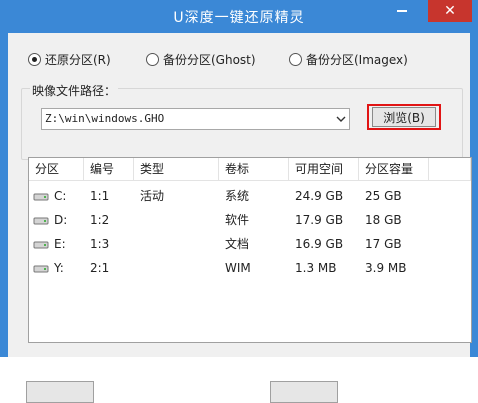 This screenshot has height=403, width=478. Describe the element at coordinates (100, 268) in the screenshot. I see `number-cell: 2:1` at that location.